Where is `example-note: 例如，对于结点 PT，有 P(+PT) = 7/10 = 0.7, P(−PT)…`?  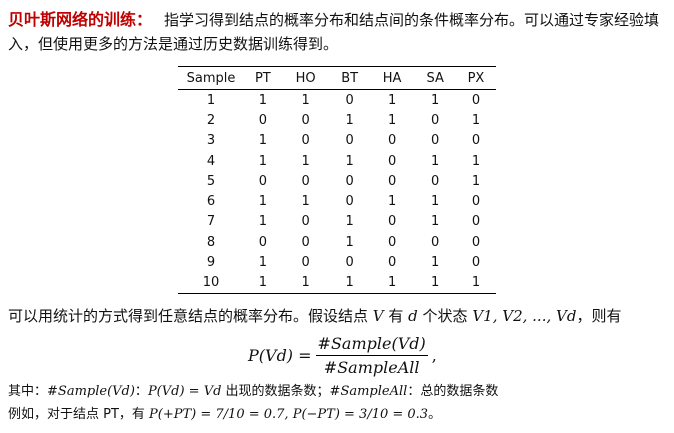 example-note: 例如，对于结点 PT，有 P(+PT) = 7/10 = 0.7, P(−PT)… is located at coordinates (338, 415).